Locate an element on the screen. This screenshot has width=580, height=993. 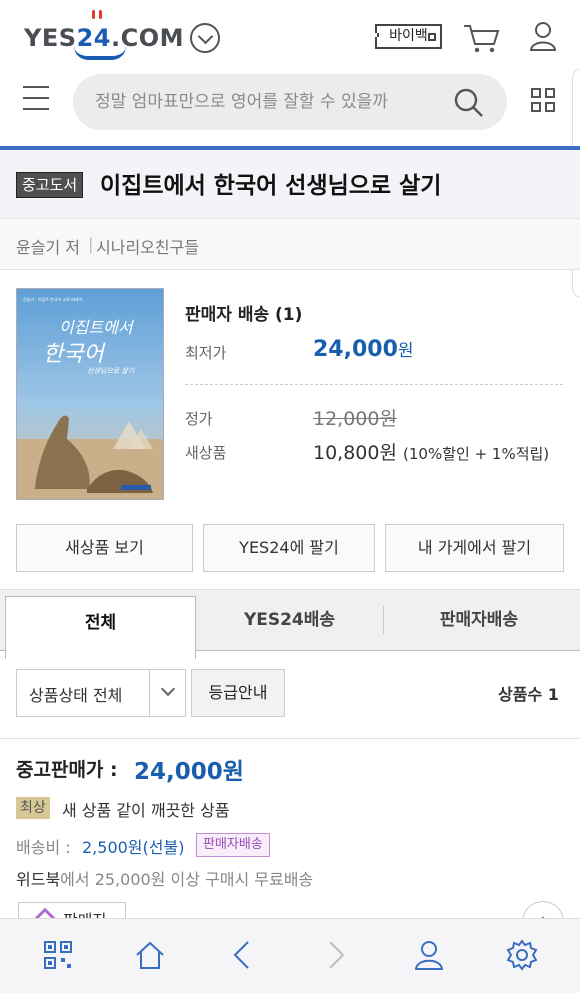
sell-to-yes24-button: YES24에 팔기 is located at coordinates (289, 548).